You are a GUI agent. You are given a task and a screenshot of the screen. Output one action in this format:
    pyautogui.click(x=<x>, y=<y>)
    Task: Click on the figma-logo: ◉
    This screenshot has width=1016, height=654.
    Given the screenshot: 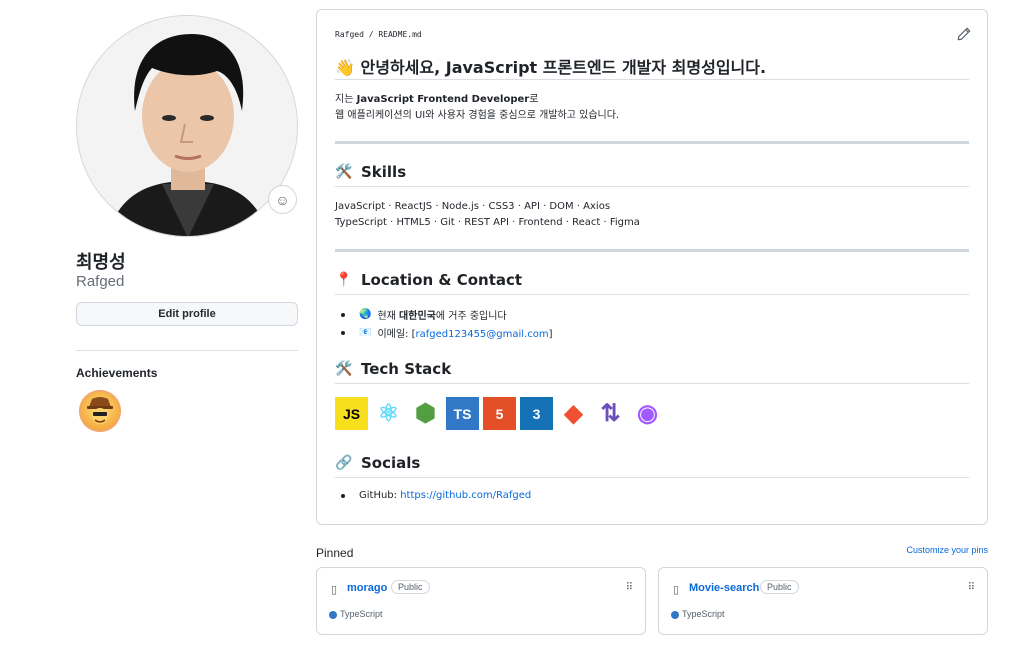 What is the action you would take?
    pyautogui.click(x=647, y=413)
    